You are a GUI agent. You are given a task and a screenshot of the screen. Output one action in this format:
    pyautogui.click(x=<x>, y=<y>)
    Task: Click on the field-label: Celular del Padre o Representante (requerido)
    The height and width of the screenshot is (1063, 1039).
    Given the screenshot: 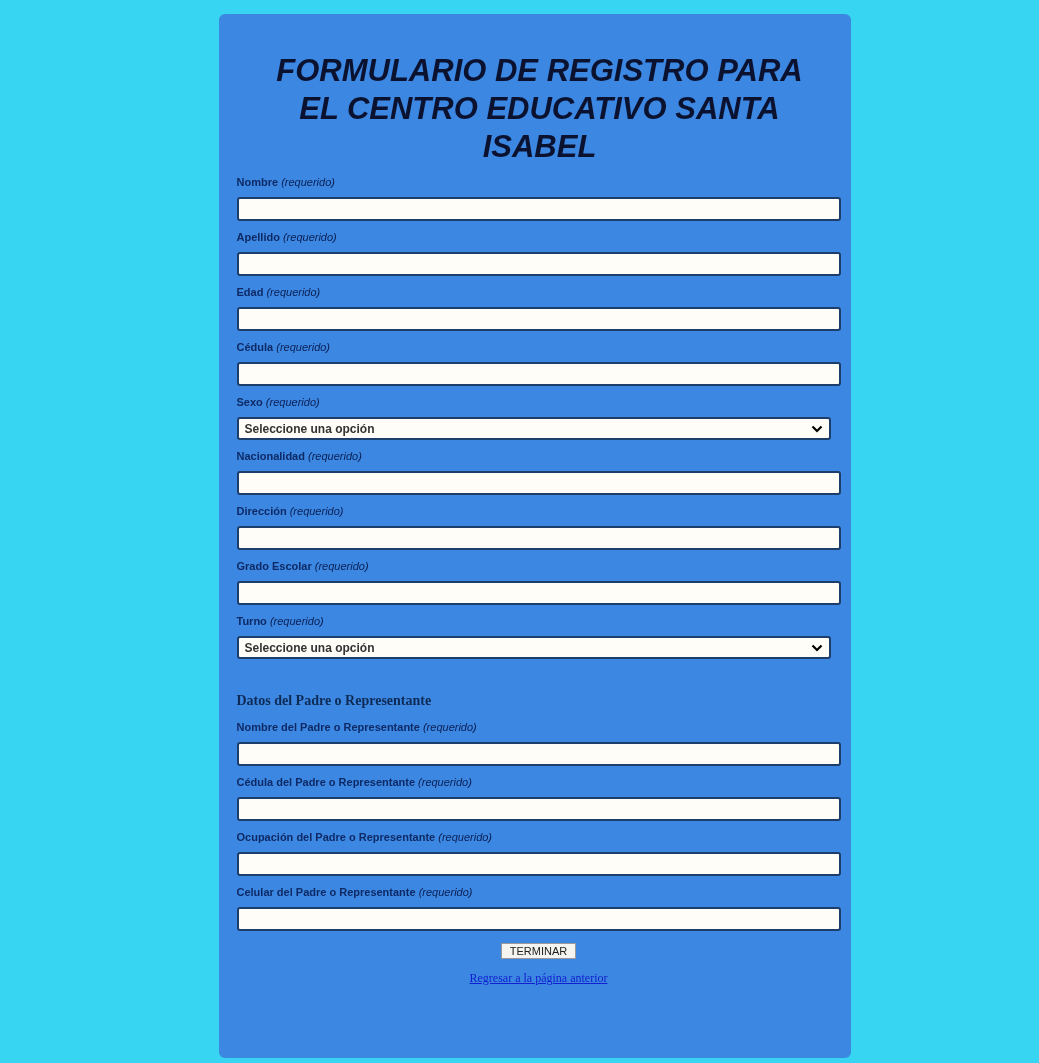 What is the action you would take?
    pyautogui.click(x=355, y=892)
    